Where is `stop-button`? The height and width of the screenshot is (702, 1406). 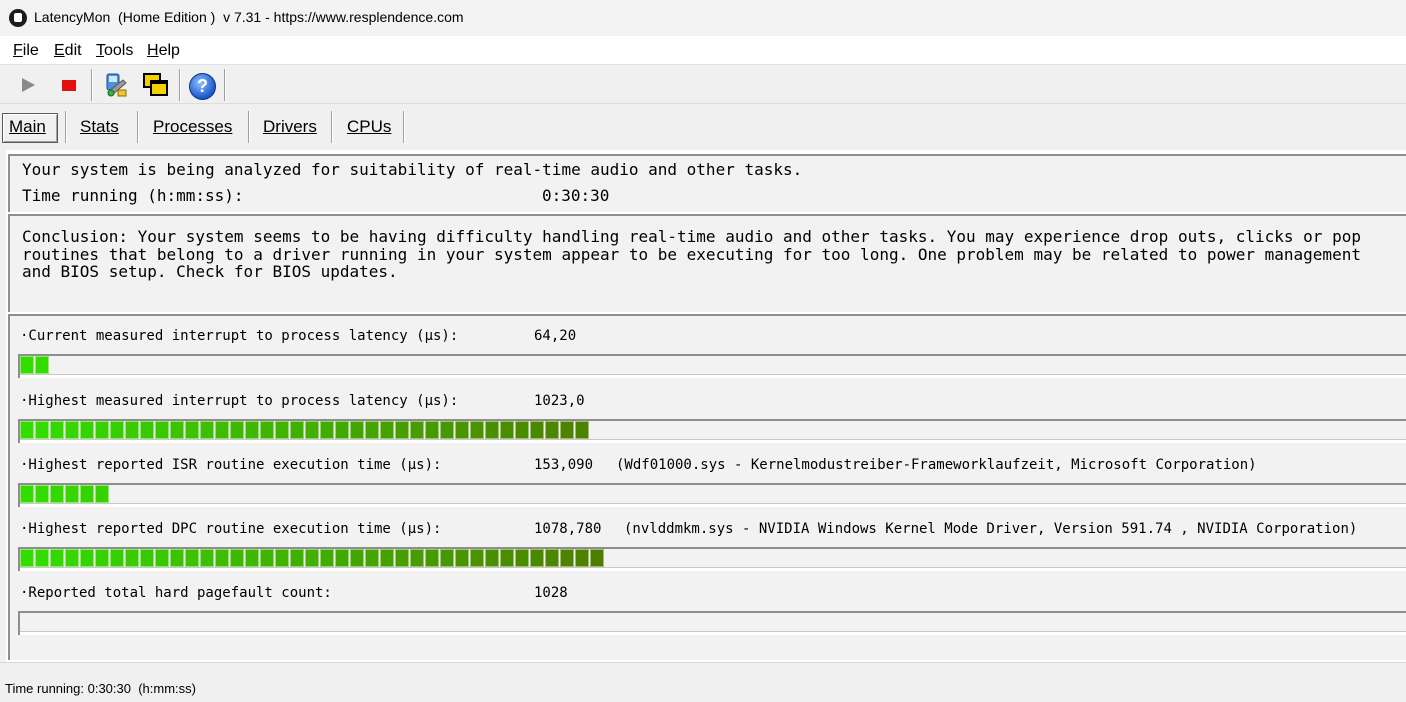
stop-button is located at coordinates (69, 85).